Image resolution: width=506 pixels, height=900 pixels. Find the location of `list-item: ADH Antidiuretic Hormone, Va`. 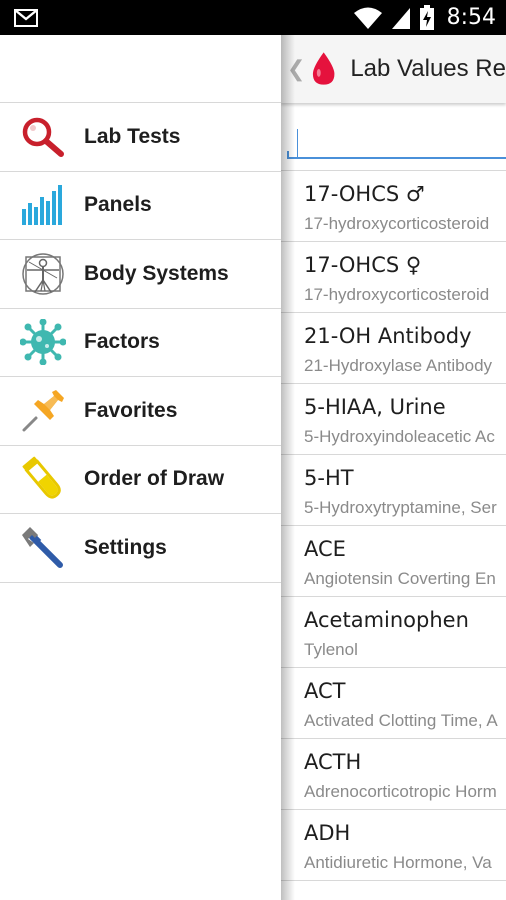

list-item: ADH Antidiuretic Hormone, Va is located at coordinates (393, 845).